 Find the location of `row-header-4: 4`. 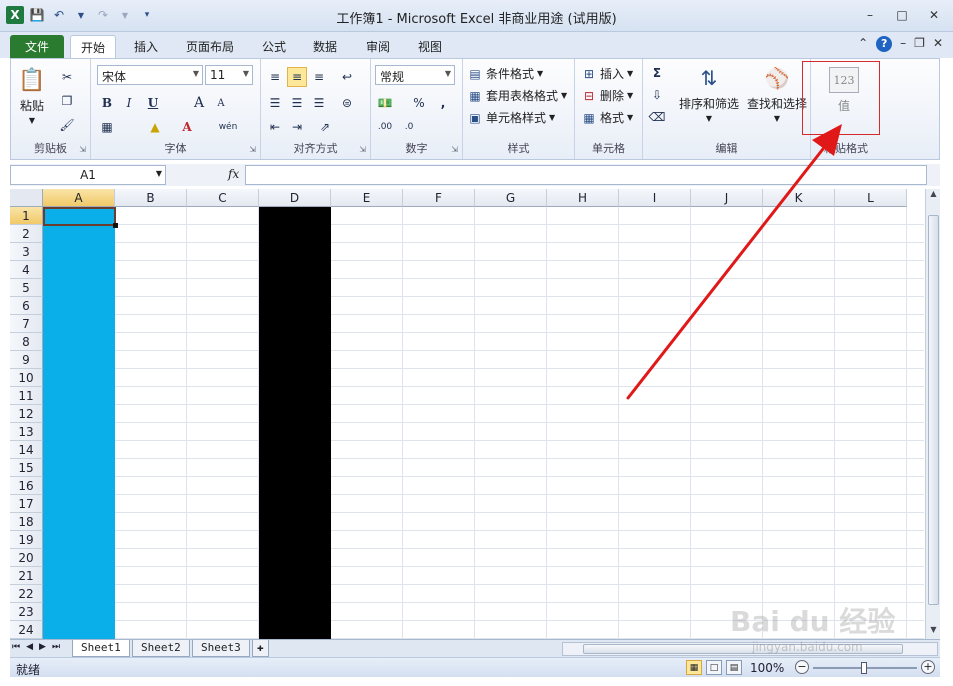

row-header-4: 4 is located at coordinates (26, 270).